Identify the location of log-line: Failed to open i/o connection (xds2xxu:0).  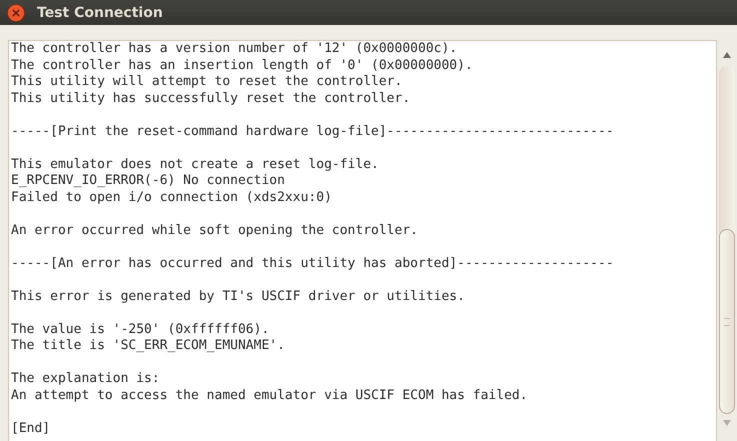
(172, 198).